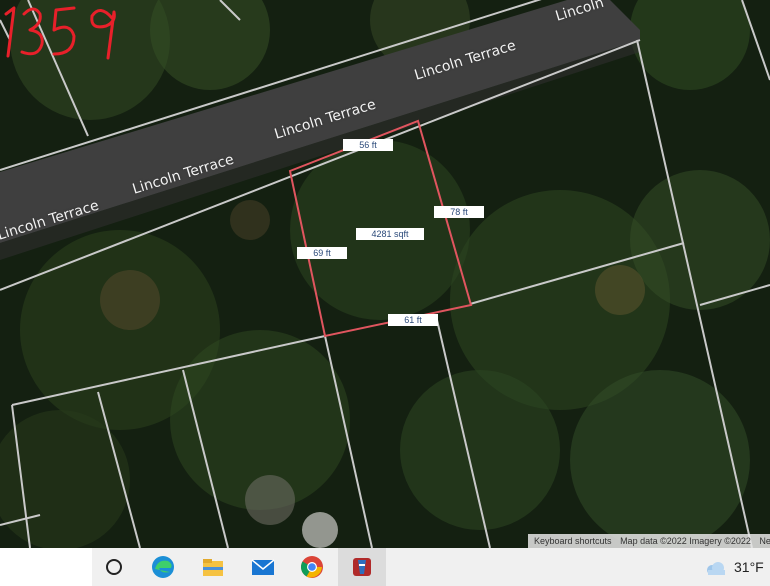  Describe the element at coordinates (163, 567) in the screenshot. I see `edge-icon` at that location.